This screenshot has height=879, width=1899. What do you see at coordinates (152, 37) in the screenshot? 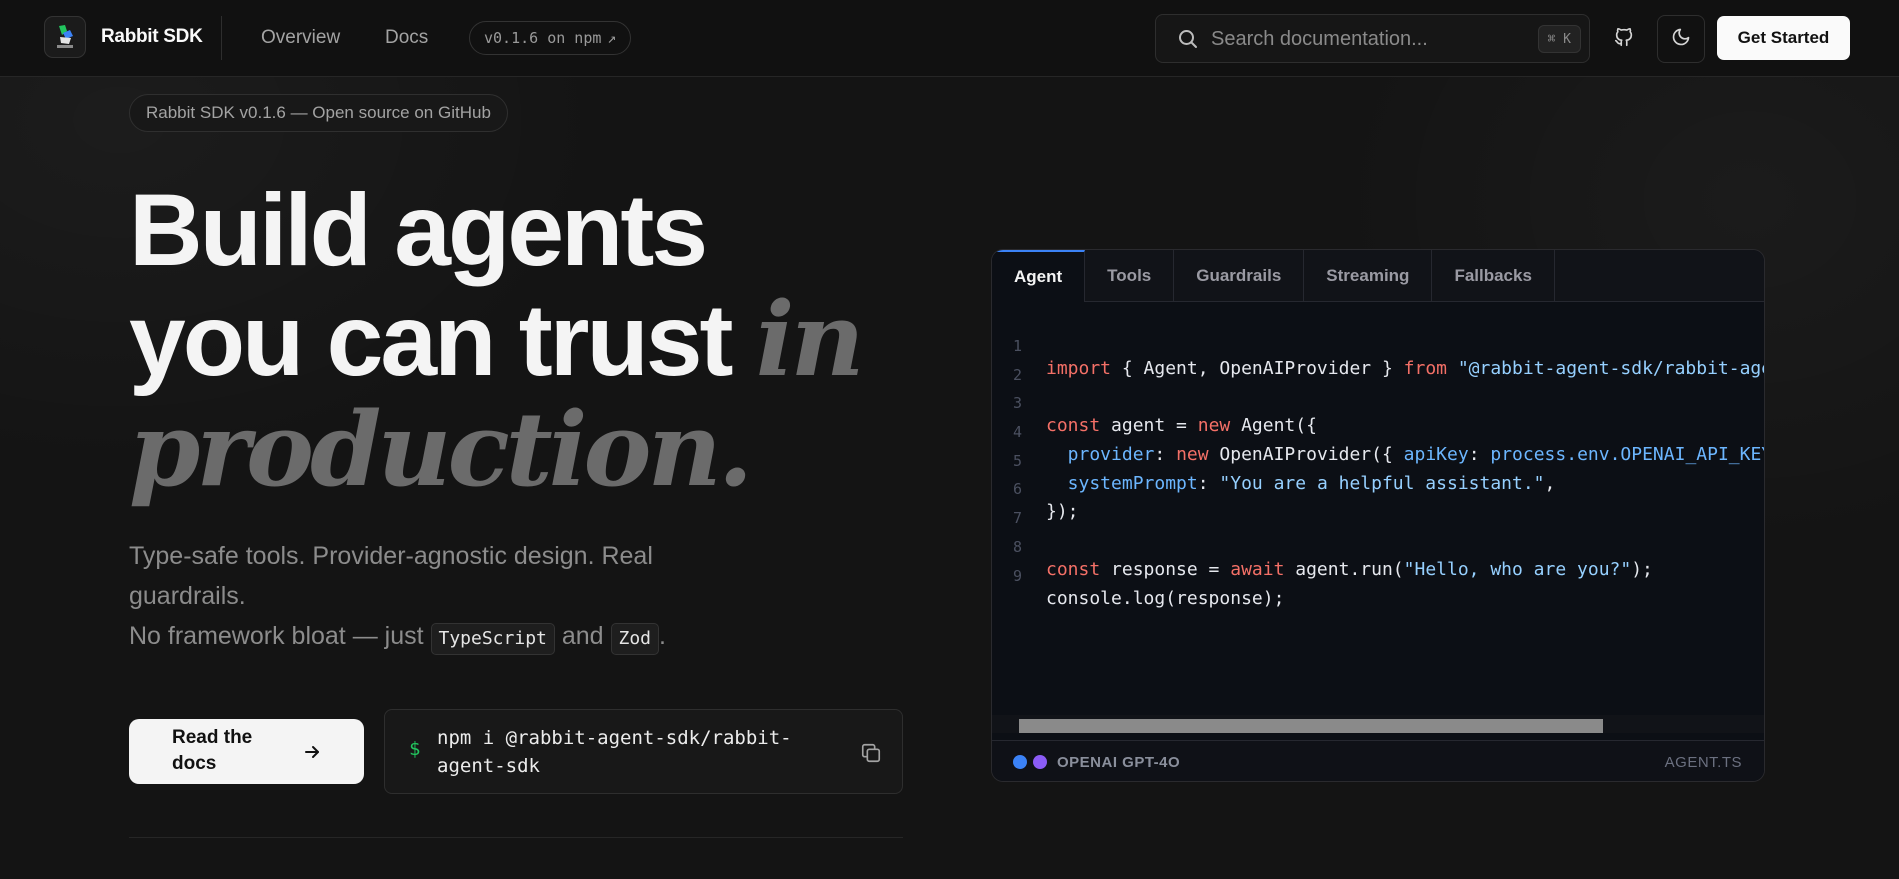
I see `brand-name: Rabbit SDK` at bounding box center [152, 37].